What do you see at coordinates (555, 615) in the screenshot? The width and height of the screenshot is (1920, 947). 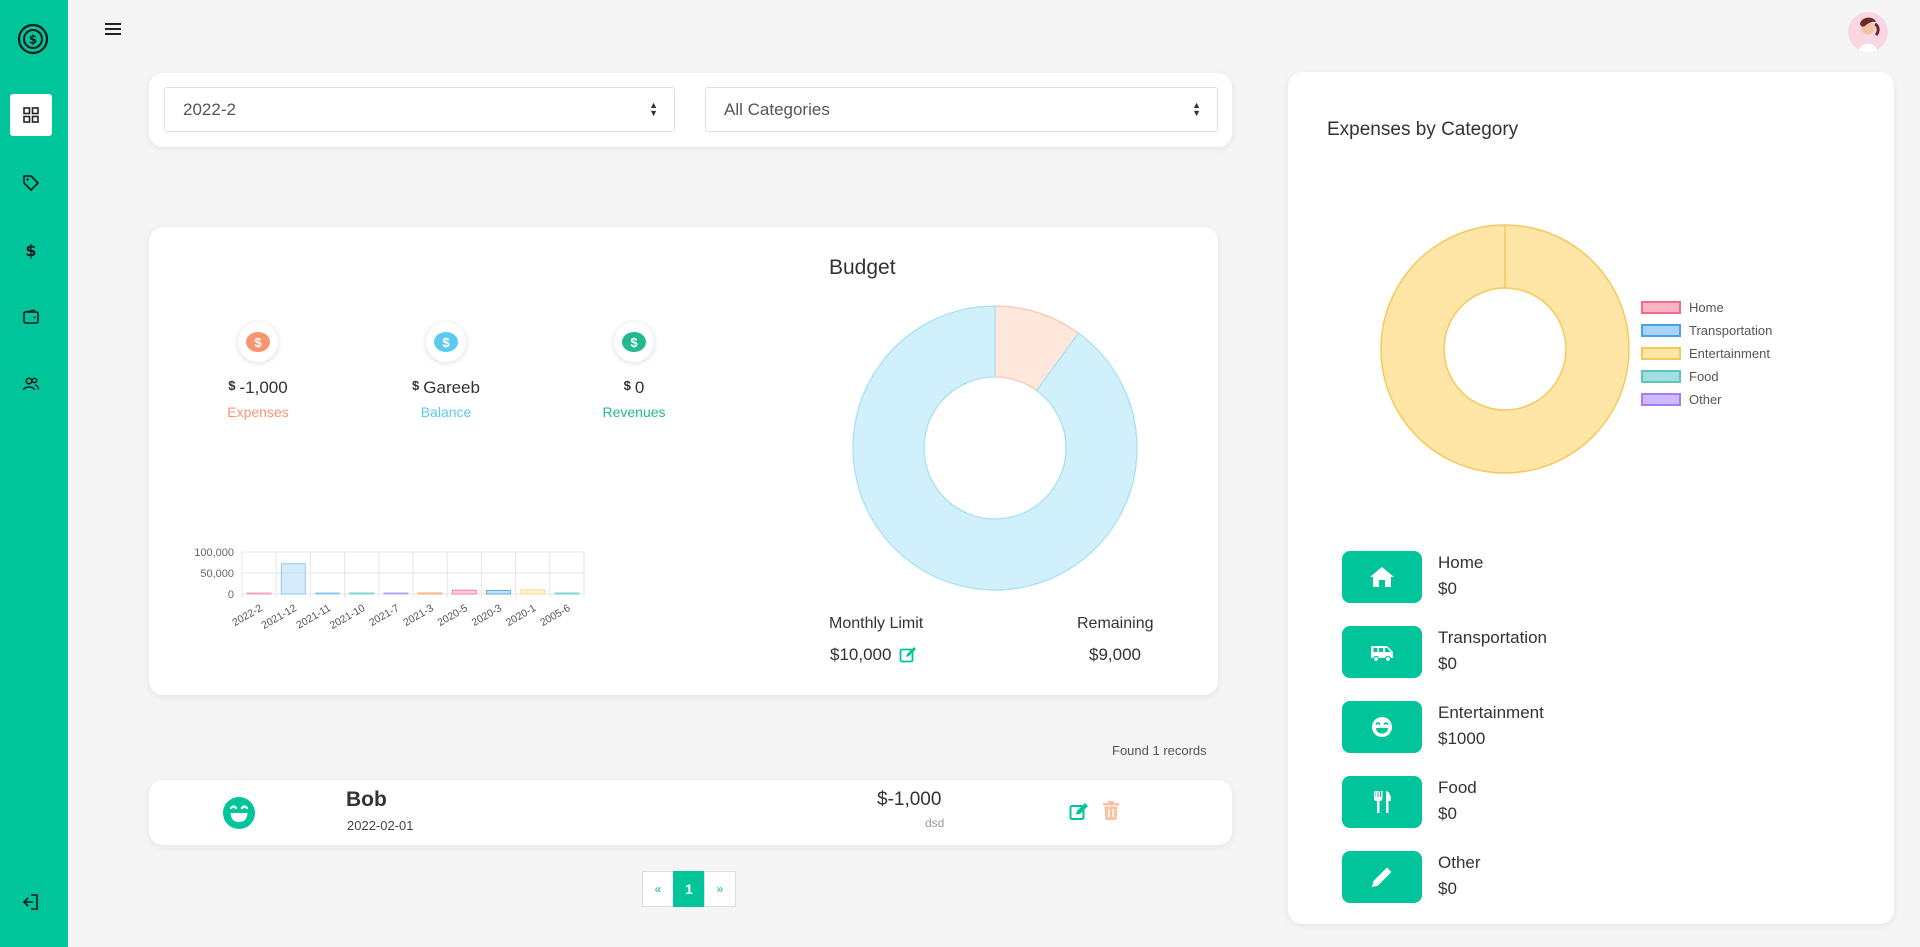 I see `bar-x-tick-label: 2005-6` at bounding box center [555, 615].